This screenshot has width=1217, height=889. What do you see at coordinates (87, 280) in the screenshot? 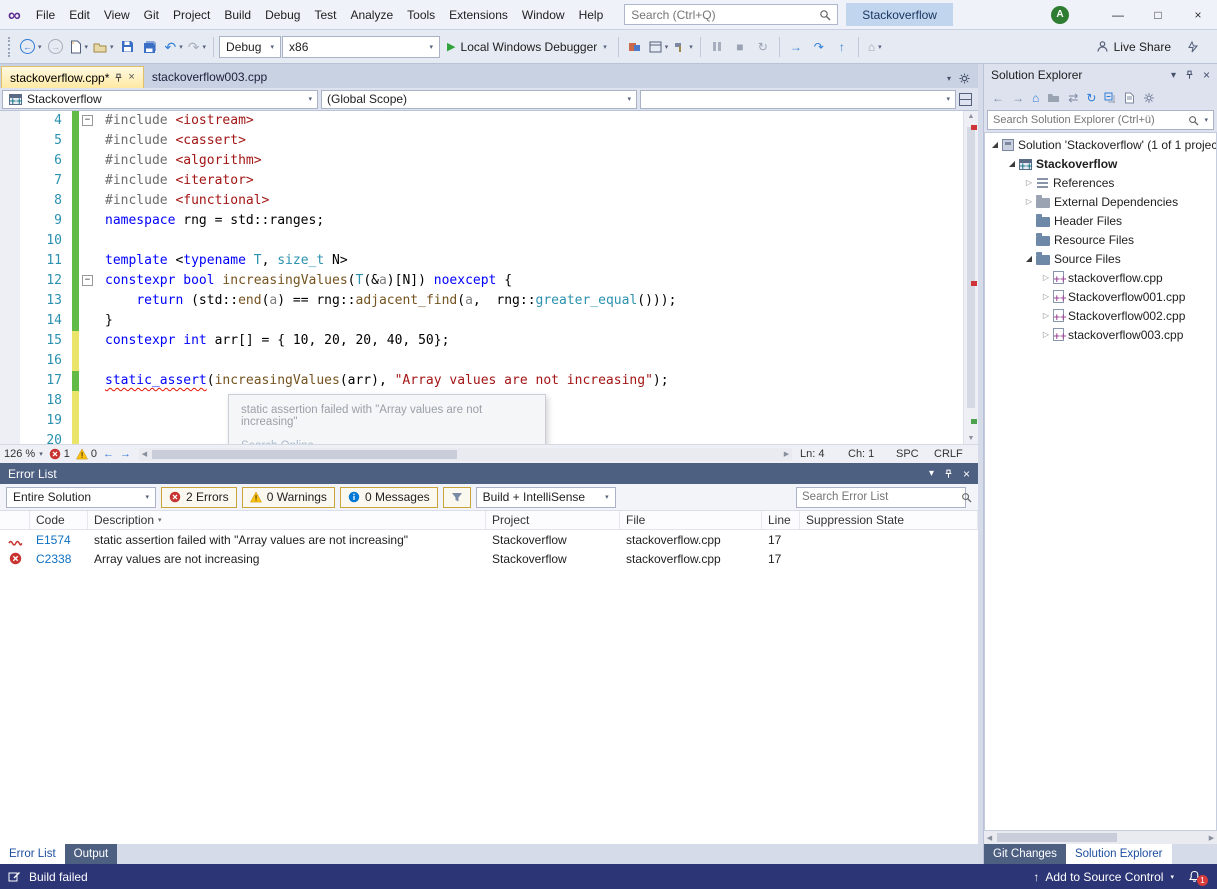
I see `fold-collapse-icon: −` at bounding box center [87, 280].